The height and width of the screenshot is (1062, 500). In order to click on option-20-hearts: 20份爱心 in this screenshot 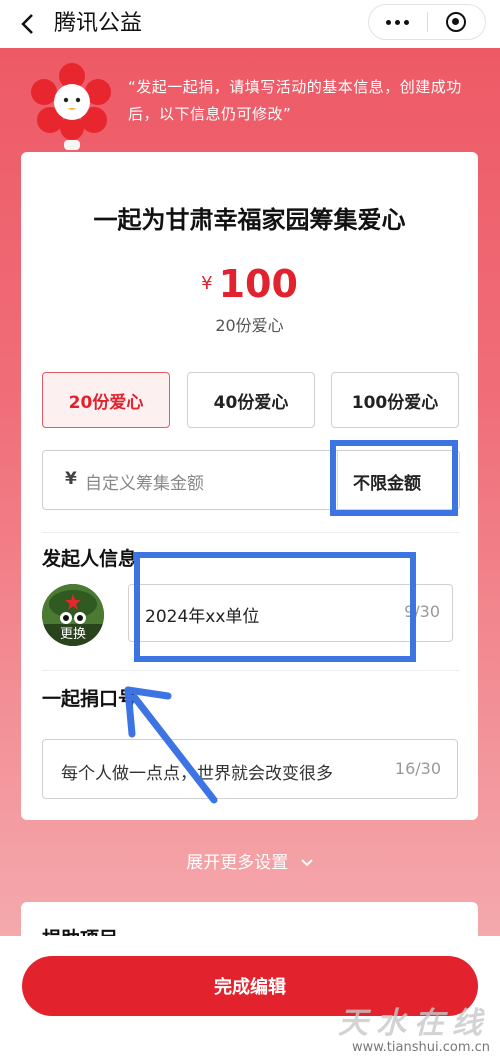, I will do `click(106, 400)`.